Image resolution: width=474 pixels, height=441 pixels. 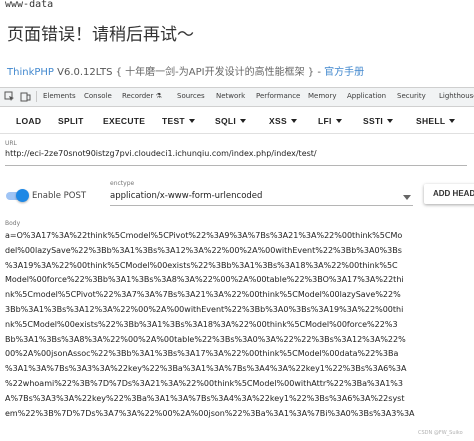 I want to click on split-button: SPLIT, so click(x=71, y=121).